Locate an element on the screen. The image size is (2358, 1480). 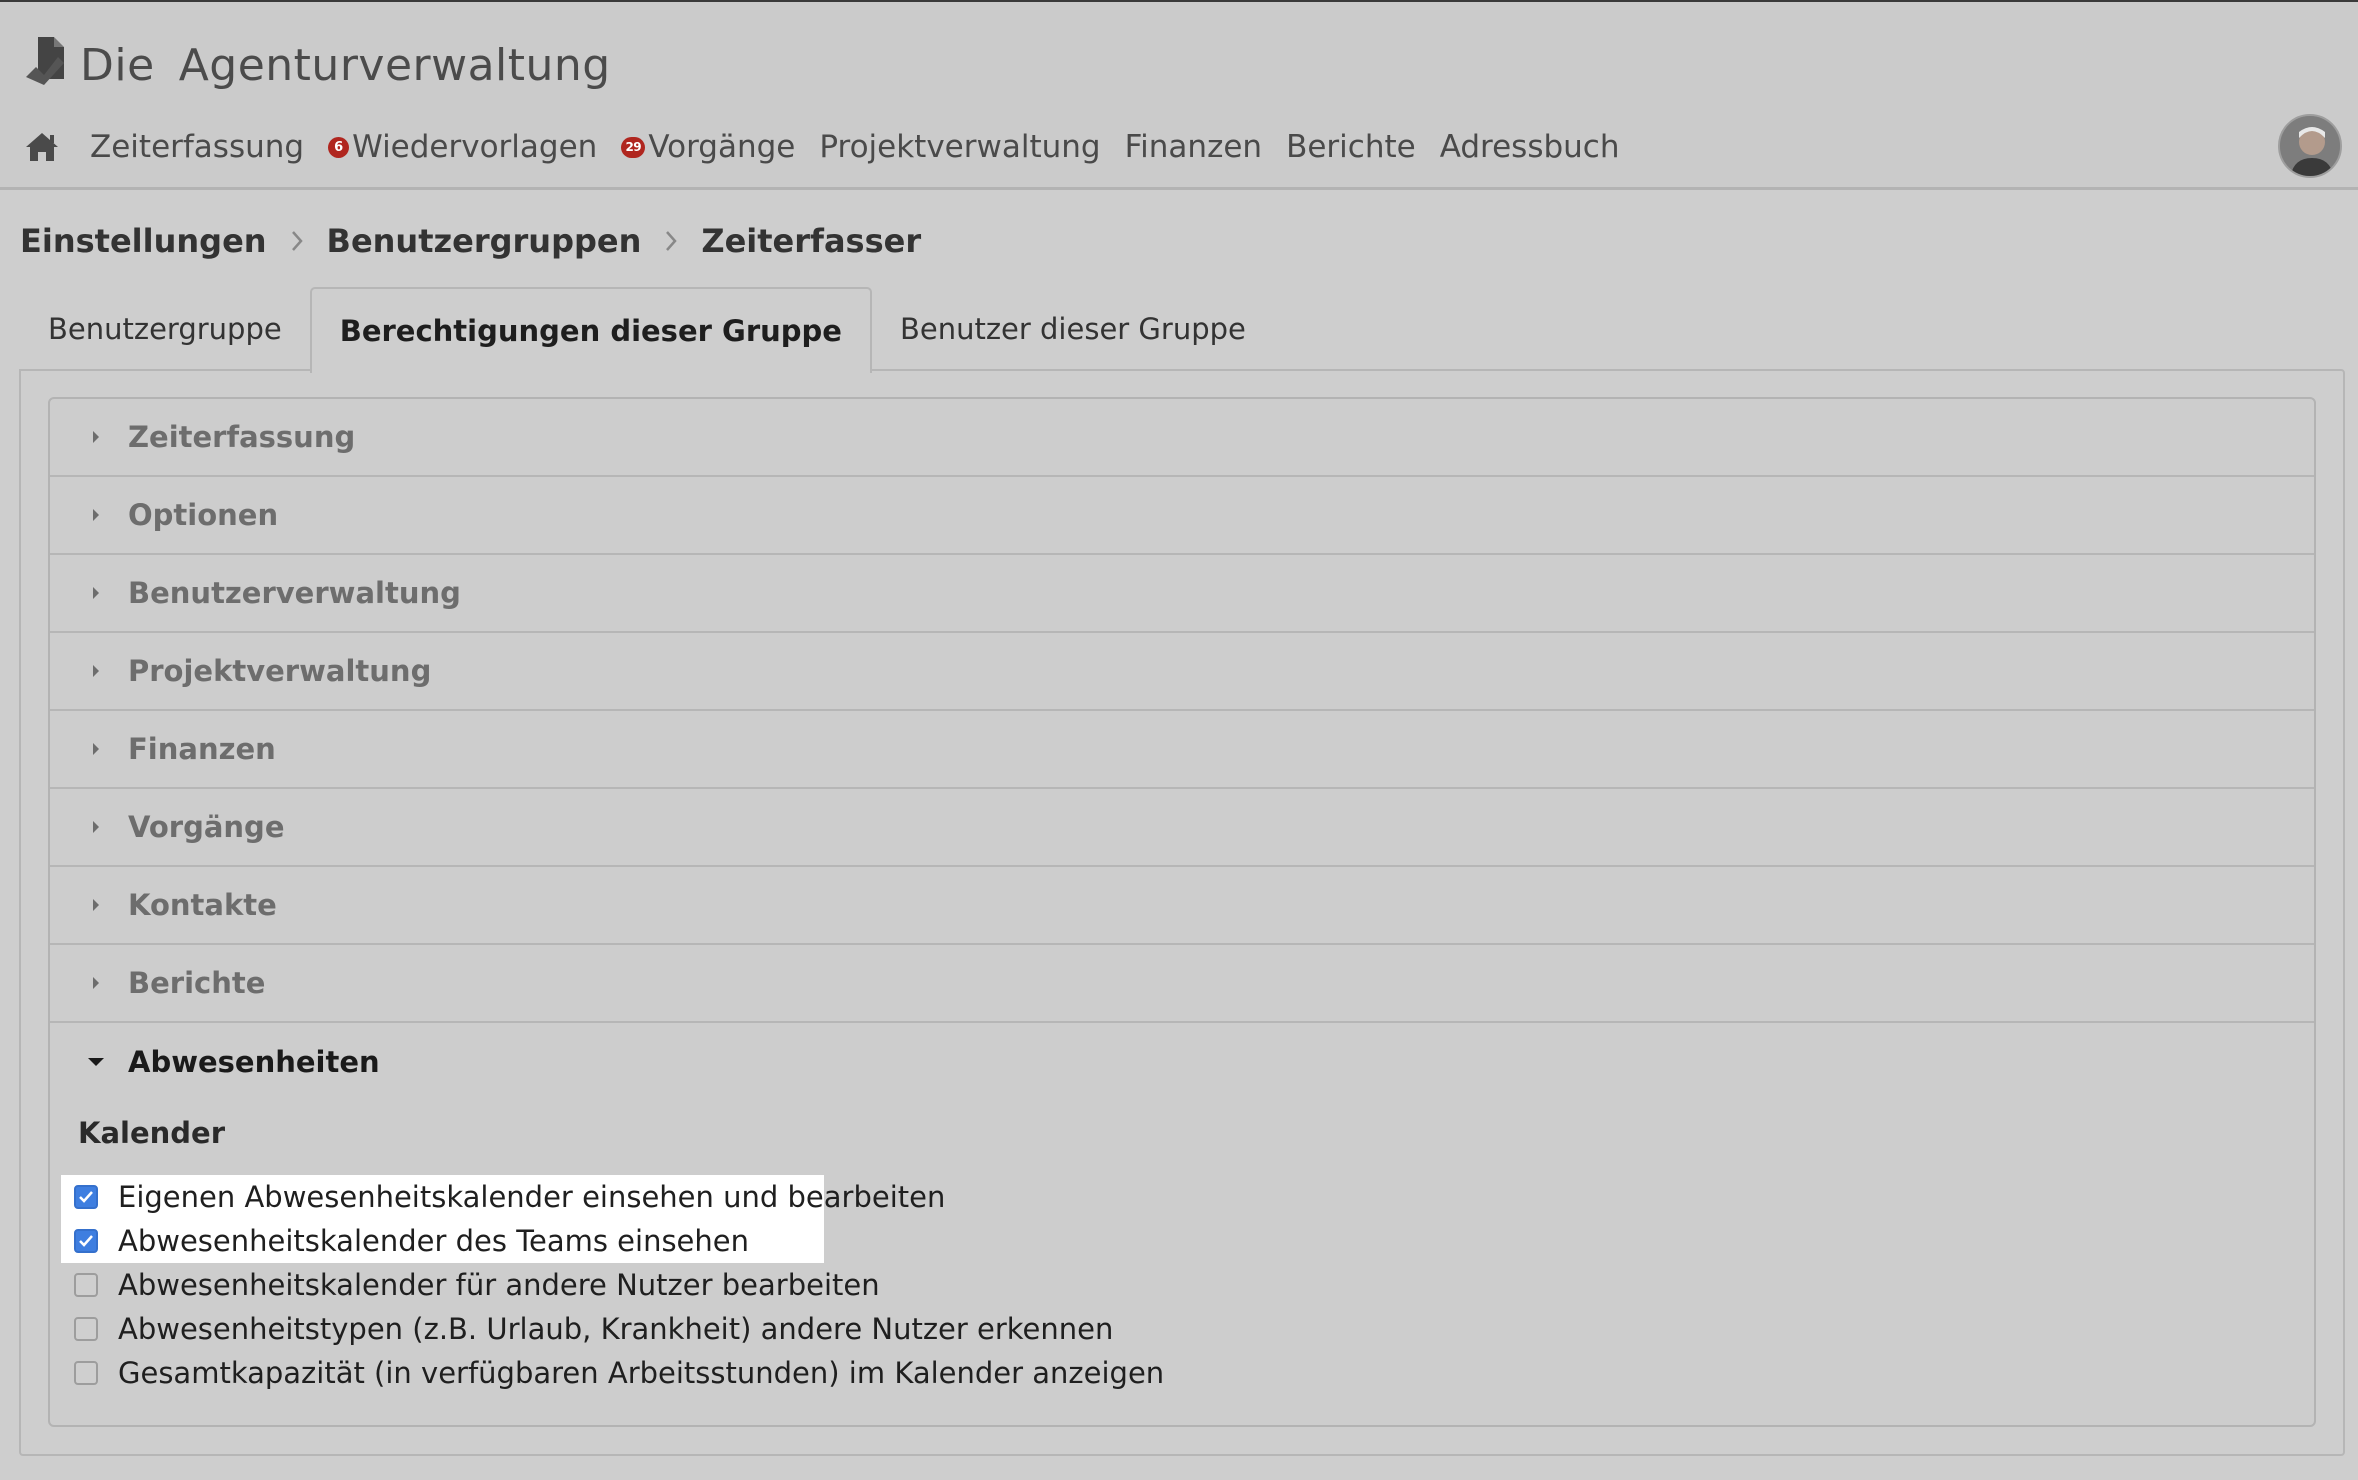
checkbox-team-kalender is located at coordinates (86, 1241).